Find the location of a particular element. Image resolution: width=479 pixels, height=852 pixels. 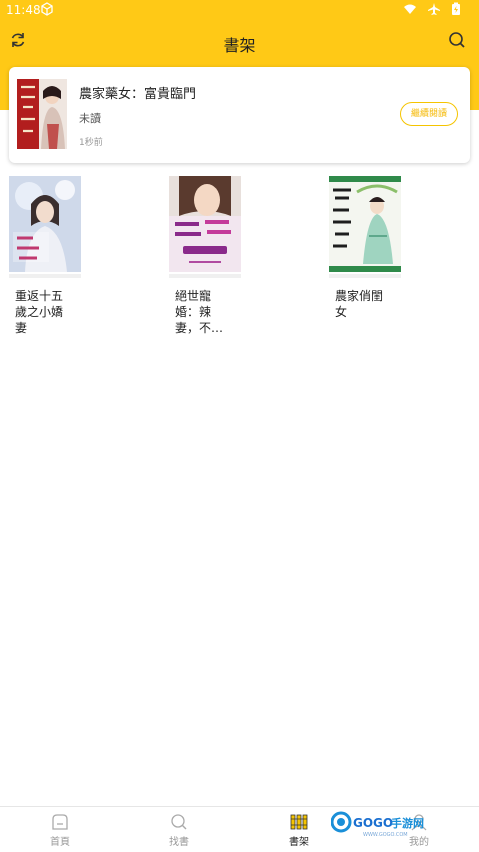

wifi-icon is located at coordinates (410, 9).